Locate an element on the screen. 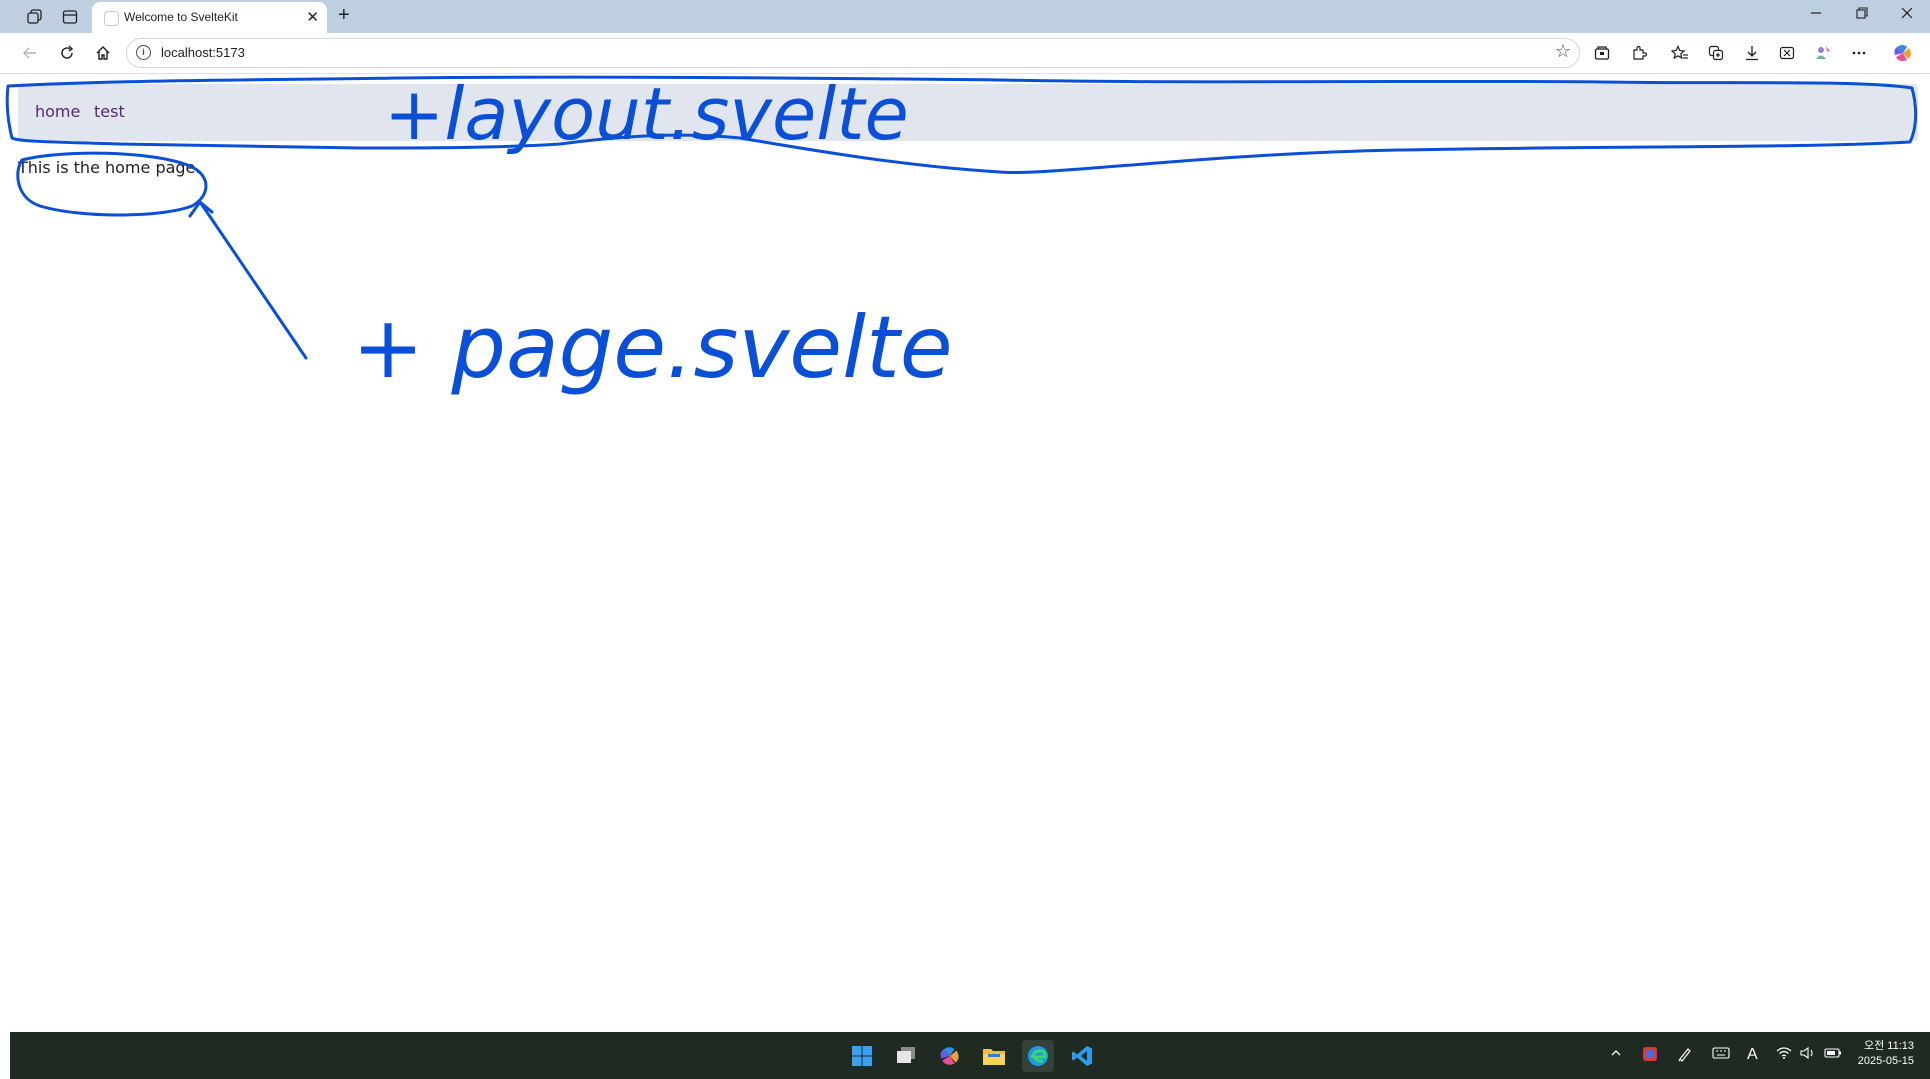 This screenshot has width=1930, height=1079. screenshot-icon is located at coordinates (1787, 53).